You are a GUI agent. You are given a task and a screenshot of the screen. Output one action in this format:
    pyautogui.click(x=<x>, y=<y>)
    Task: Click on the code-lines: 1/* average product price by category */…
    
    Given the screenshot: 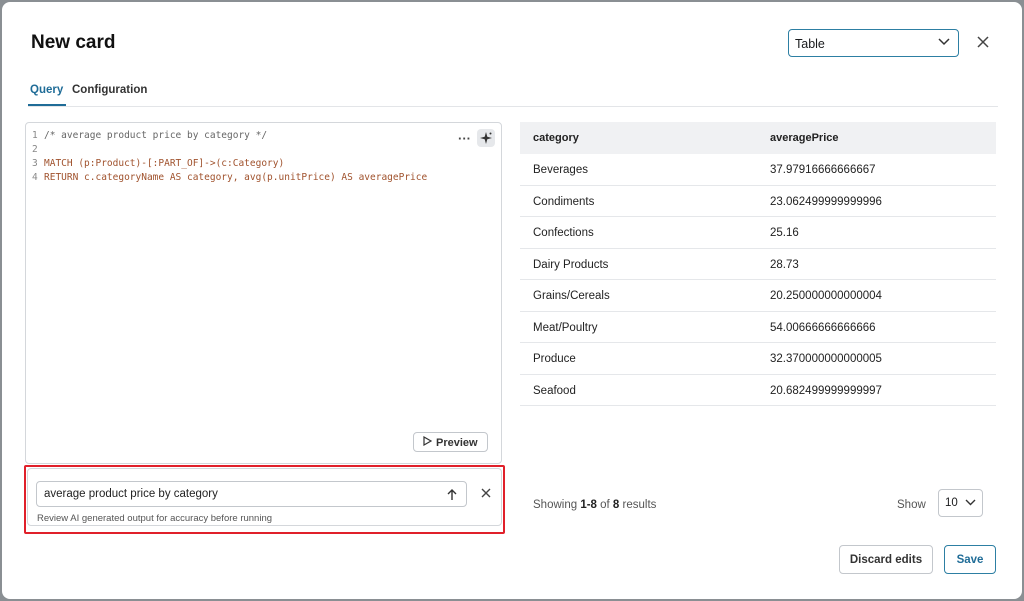 What is the action you would take?
    pyautogui.click(x=229, y=157)
    